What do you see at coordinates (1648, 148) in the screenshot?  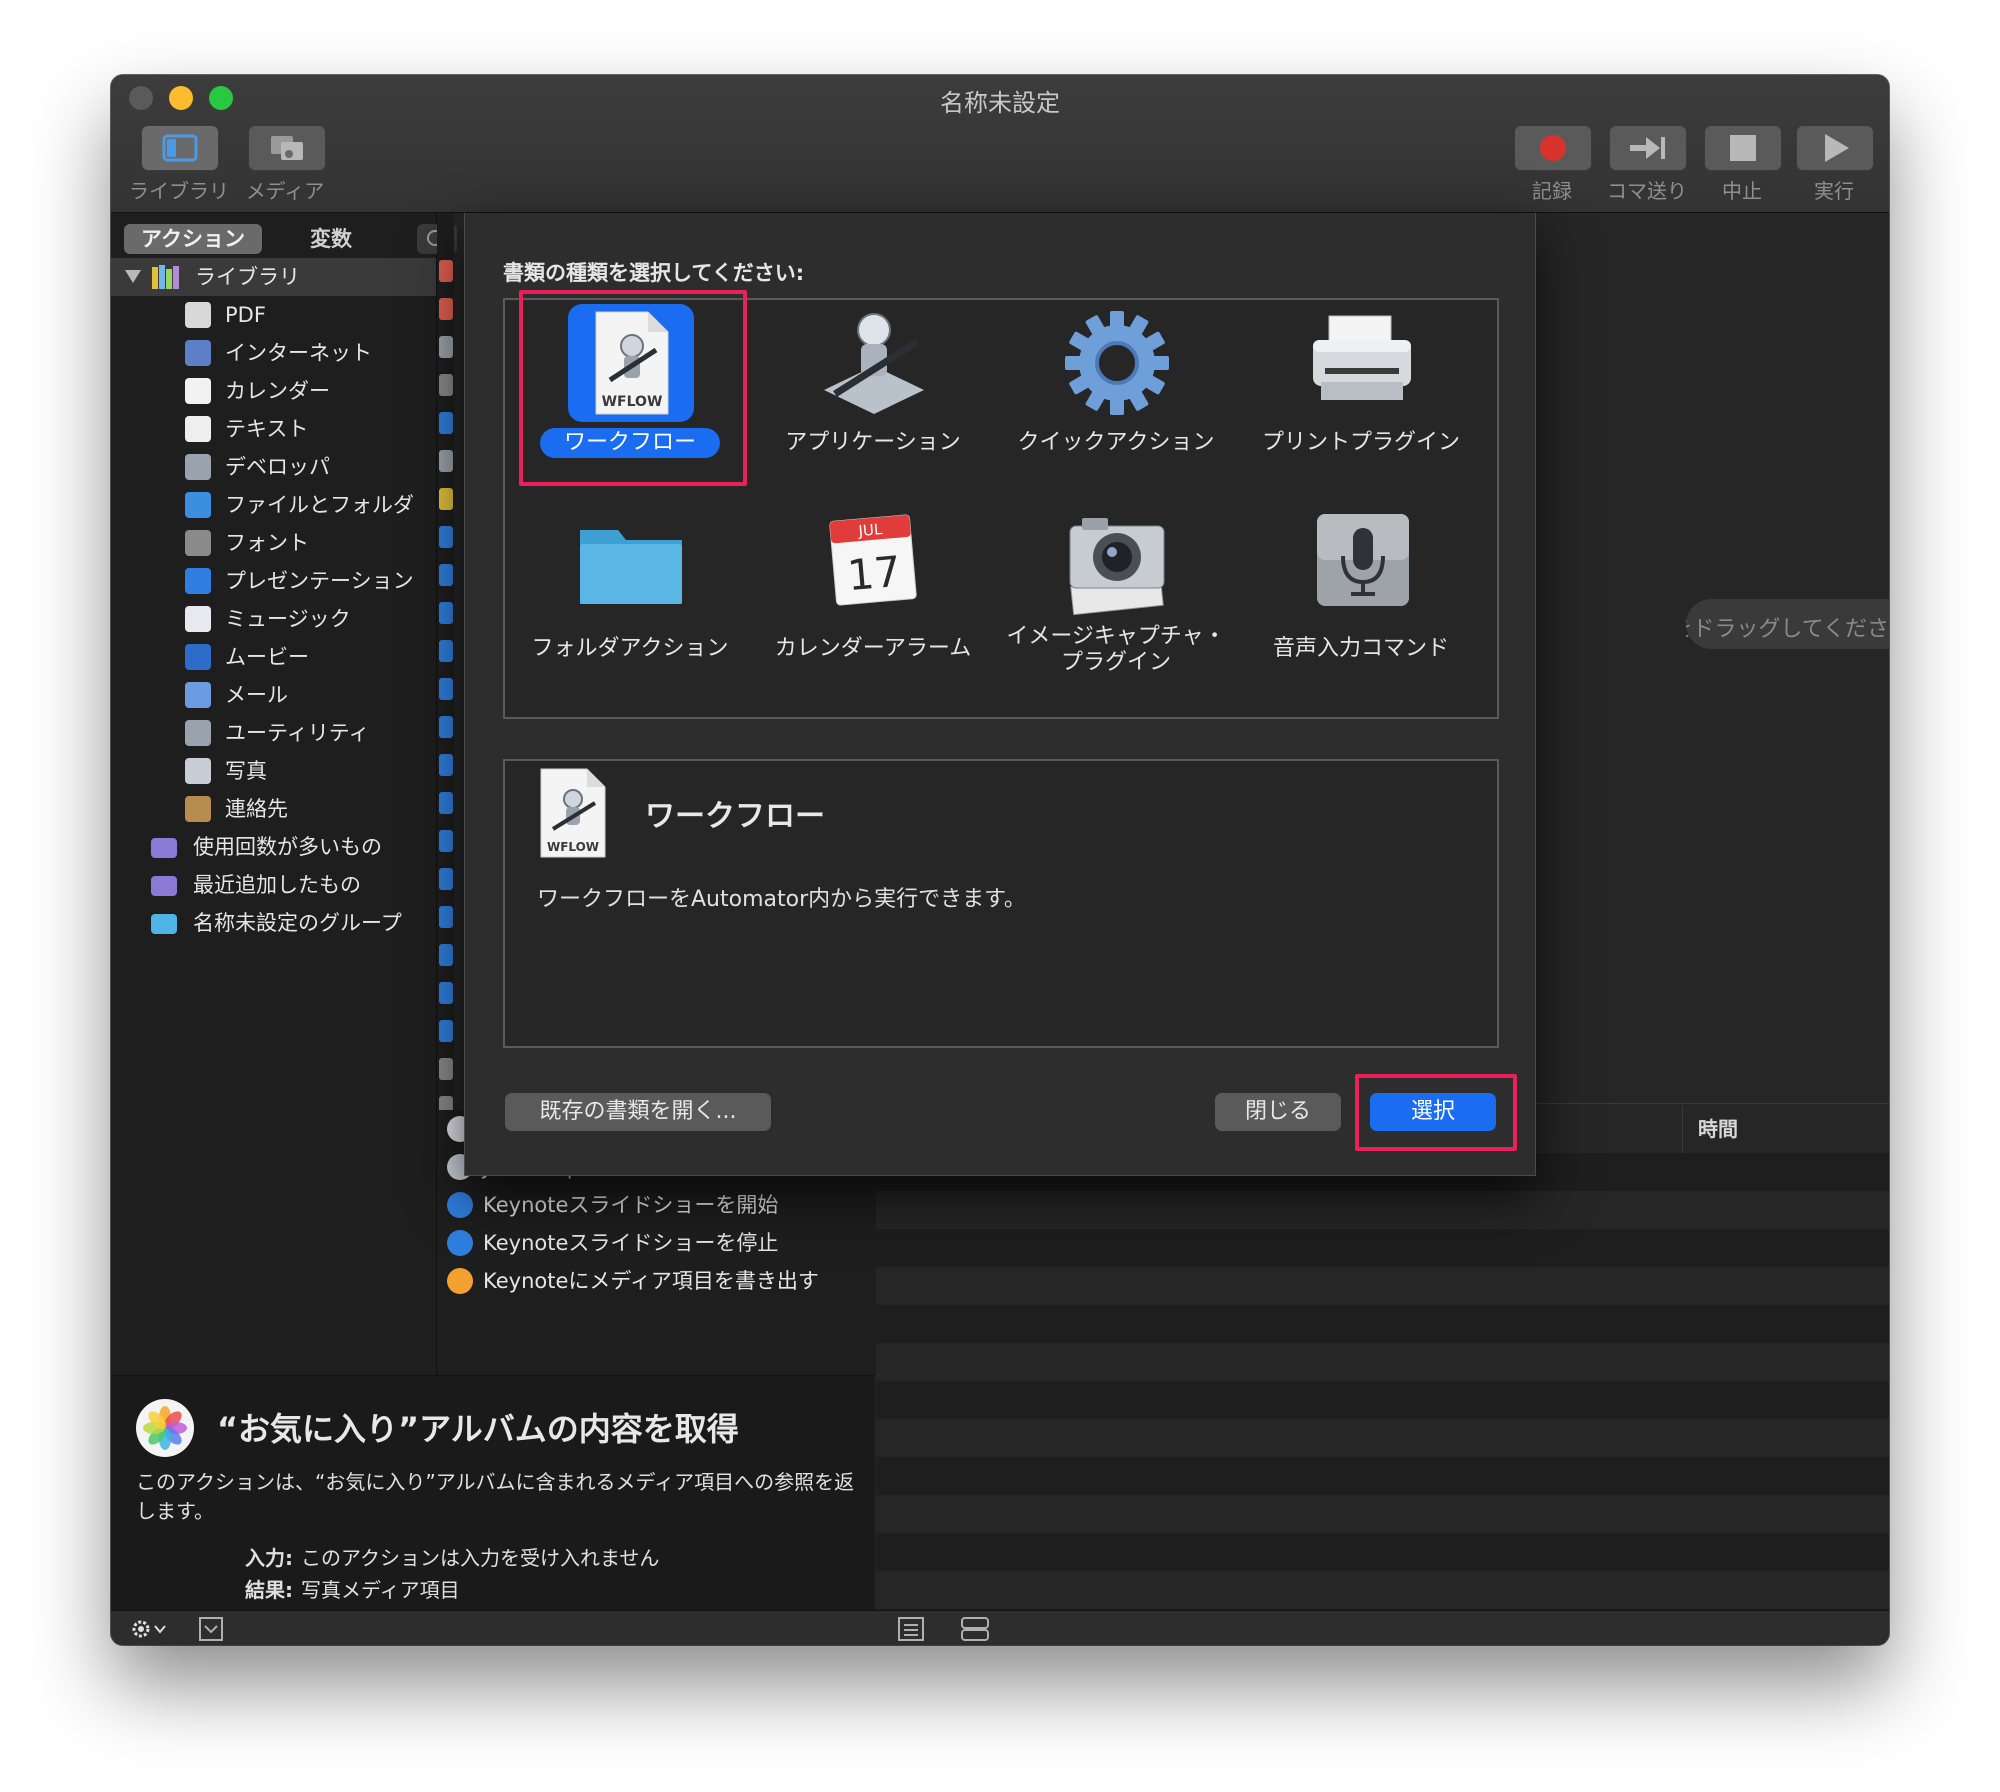 I see `step-button` at bounding box center [1648, 148].